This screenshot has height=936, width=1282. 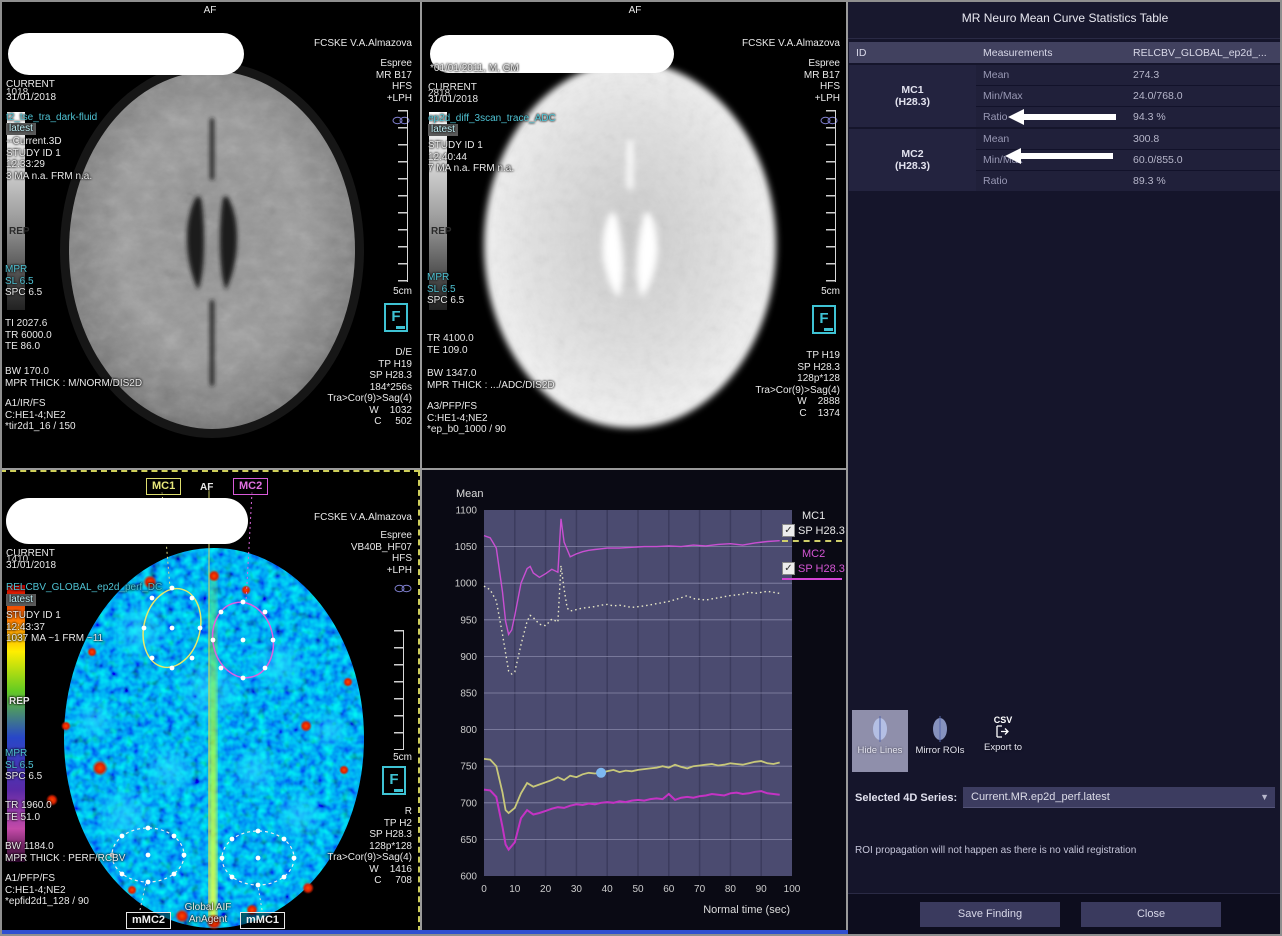 What do you see at coordinates (450, 344) in the screenshot?
I see `timing-params: TR 4100.0 TE 109.0` at bounding box center [450, 344].